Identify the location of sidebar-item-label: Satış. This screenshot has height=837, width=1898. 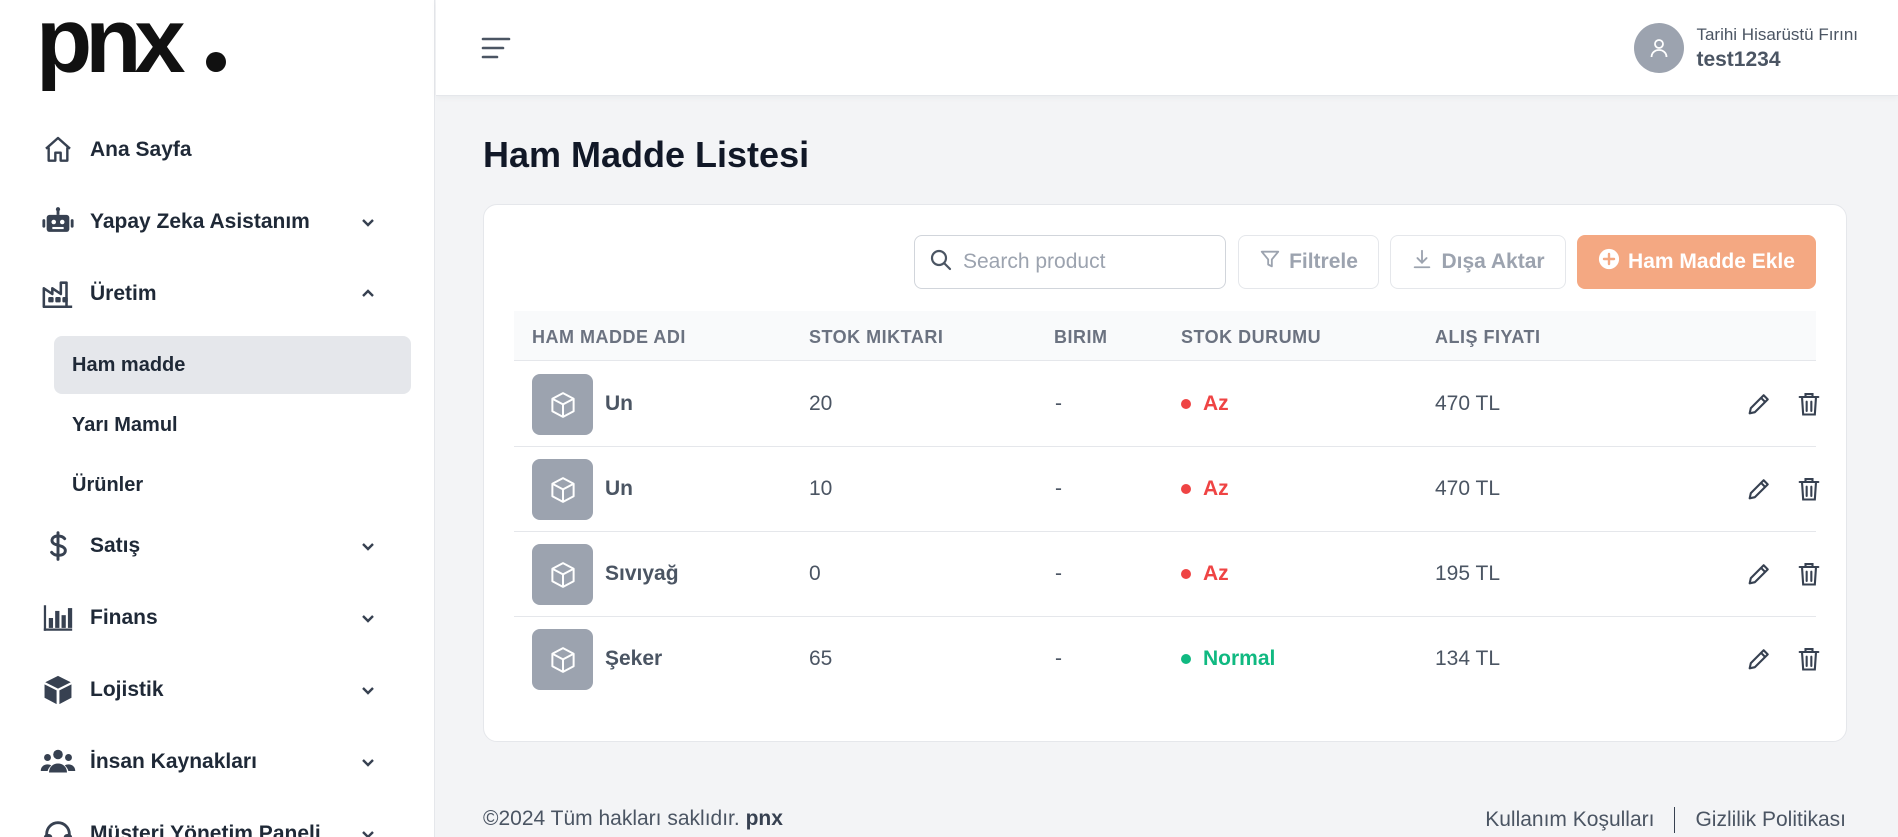
(115, 545).